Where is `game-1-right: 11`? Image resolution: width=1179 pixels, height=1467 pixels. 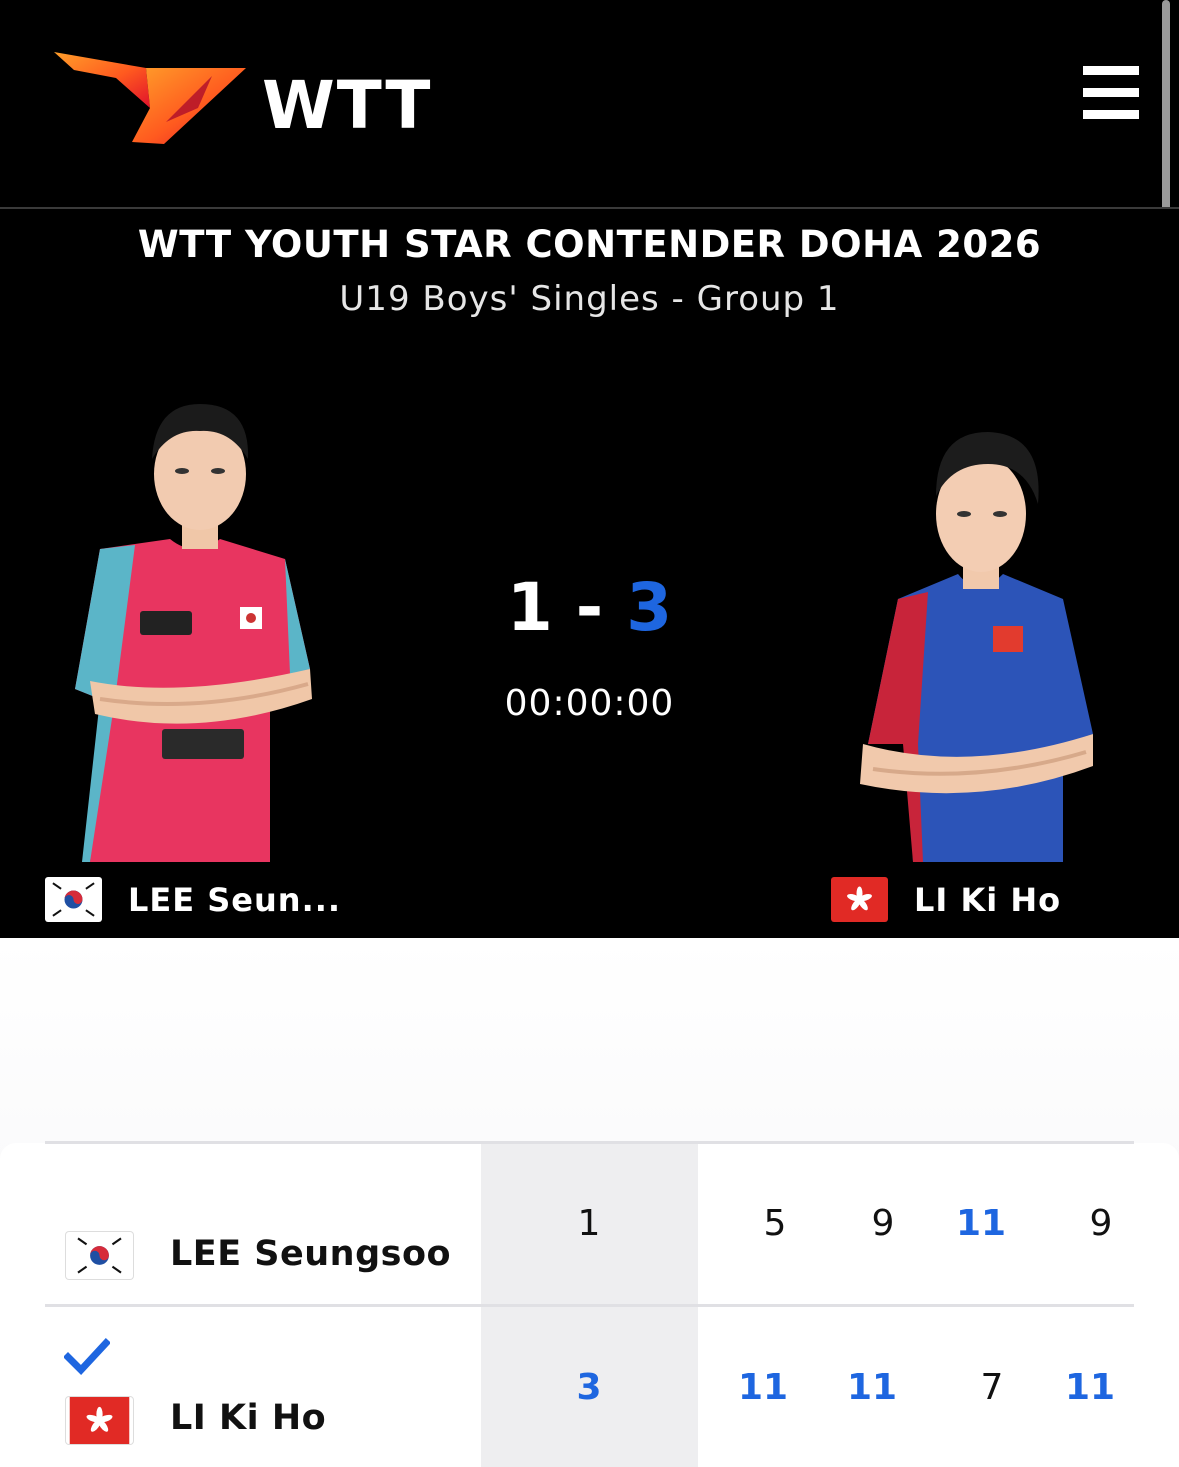 game-1-right: 11 is located at coordinates (763, 1387).